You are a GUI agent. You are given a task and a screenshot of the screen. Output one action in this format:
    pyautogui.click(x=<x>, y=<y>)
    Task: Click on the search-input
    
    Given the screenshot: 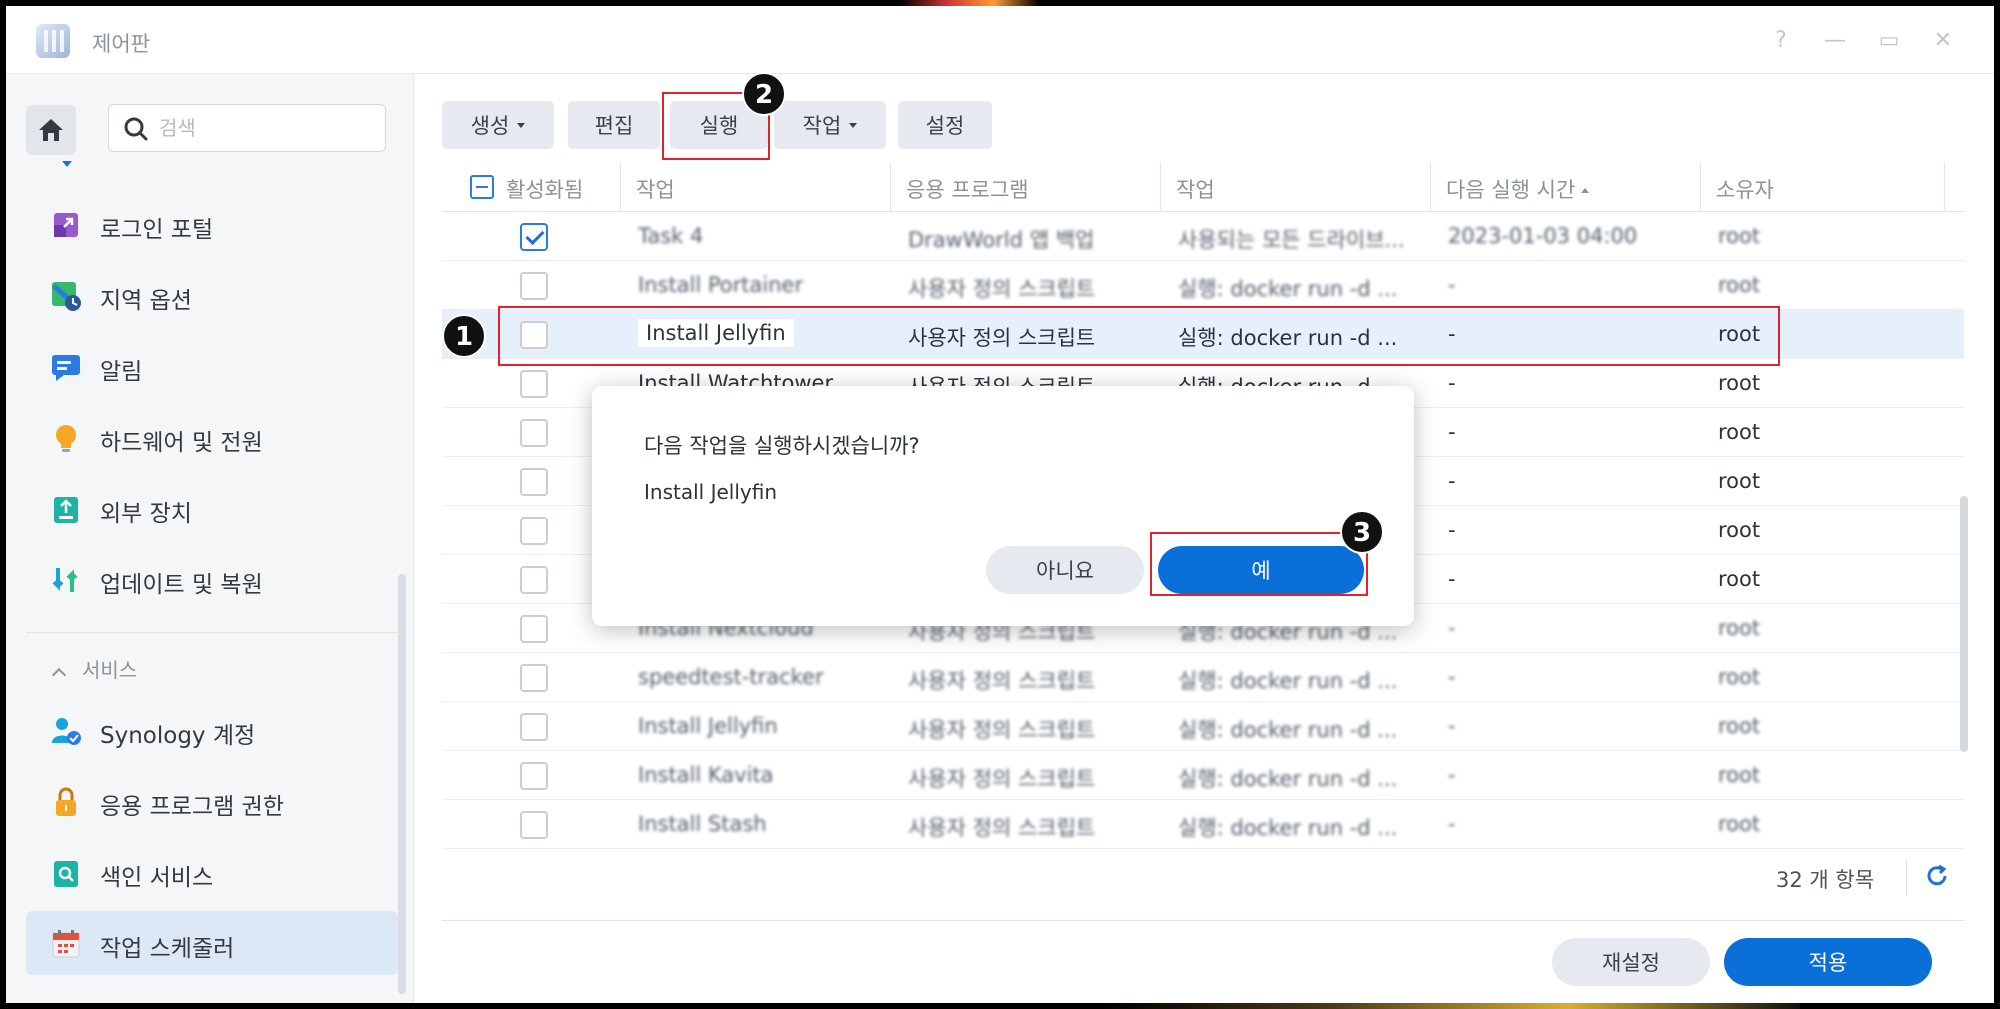 What is the action you would take?
    pyautogui.click(x=264, y=128)
    